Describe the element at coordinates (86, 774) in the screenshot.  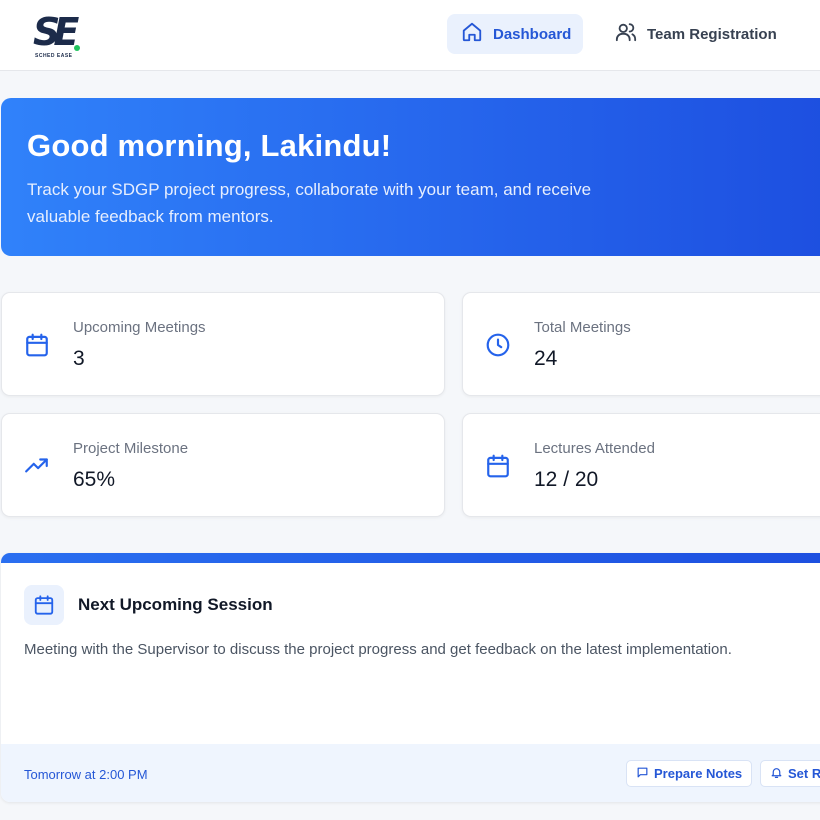
I see `session-time: Tomorrow at 2:00 PM` at that location.